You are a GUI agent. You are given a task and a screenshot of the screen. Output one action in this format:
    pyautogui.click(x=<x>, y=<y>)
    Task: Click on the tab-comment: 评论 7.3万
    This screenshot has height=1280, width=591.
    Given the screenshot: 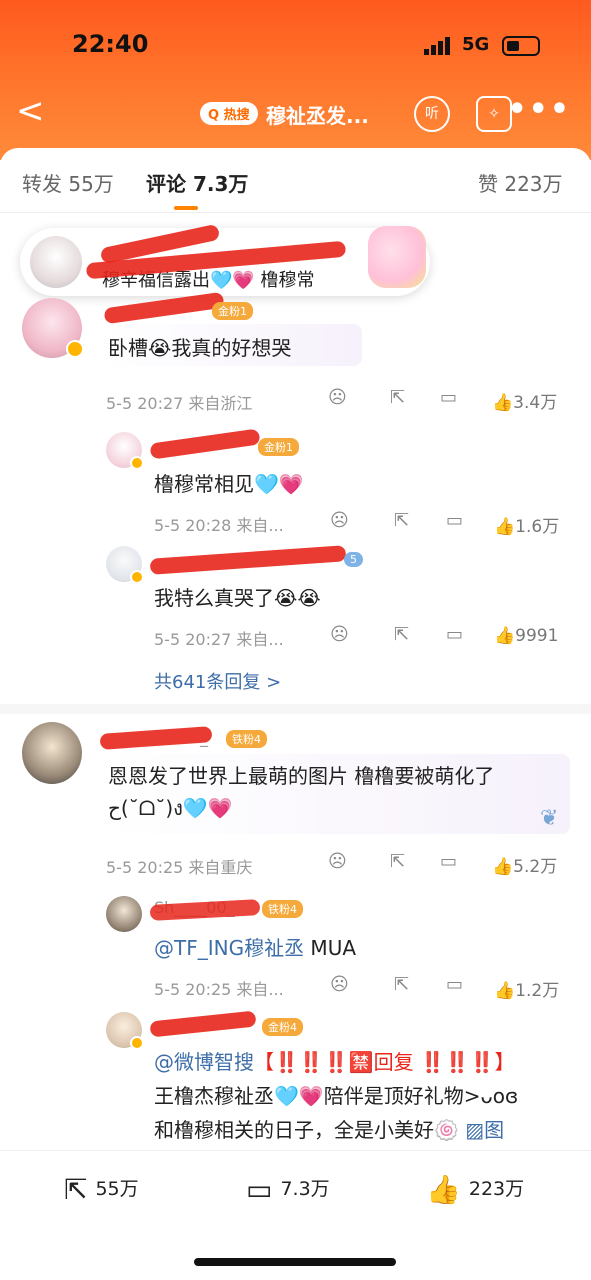 What is the action you would take?
    pyautogui.click(x=197, y=182)
    